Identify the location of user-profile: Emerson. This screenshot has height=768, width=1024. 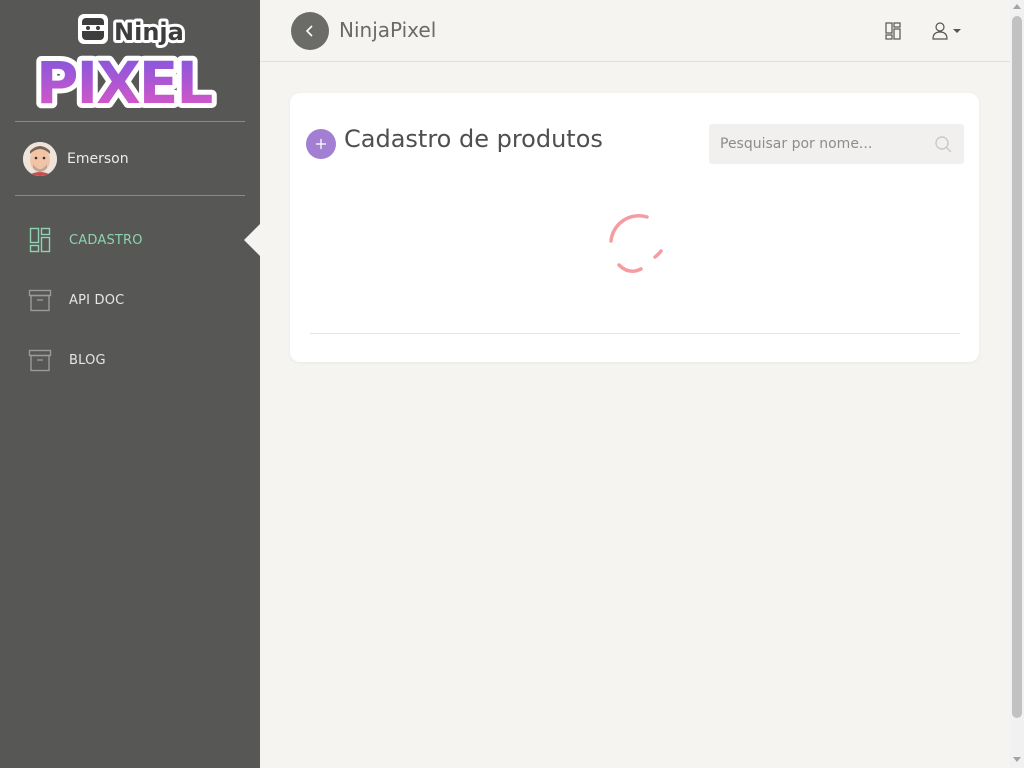
(76, 159).